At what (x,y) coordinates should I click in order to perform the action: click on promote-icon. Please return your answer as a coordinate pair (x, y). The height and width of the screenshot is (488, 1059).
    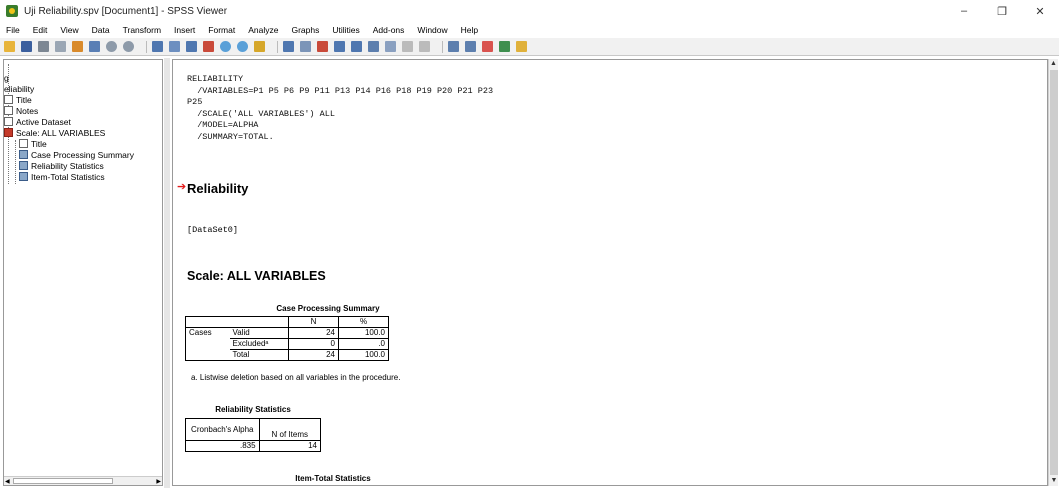
    Looking at the image, I should click on (339, 46).